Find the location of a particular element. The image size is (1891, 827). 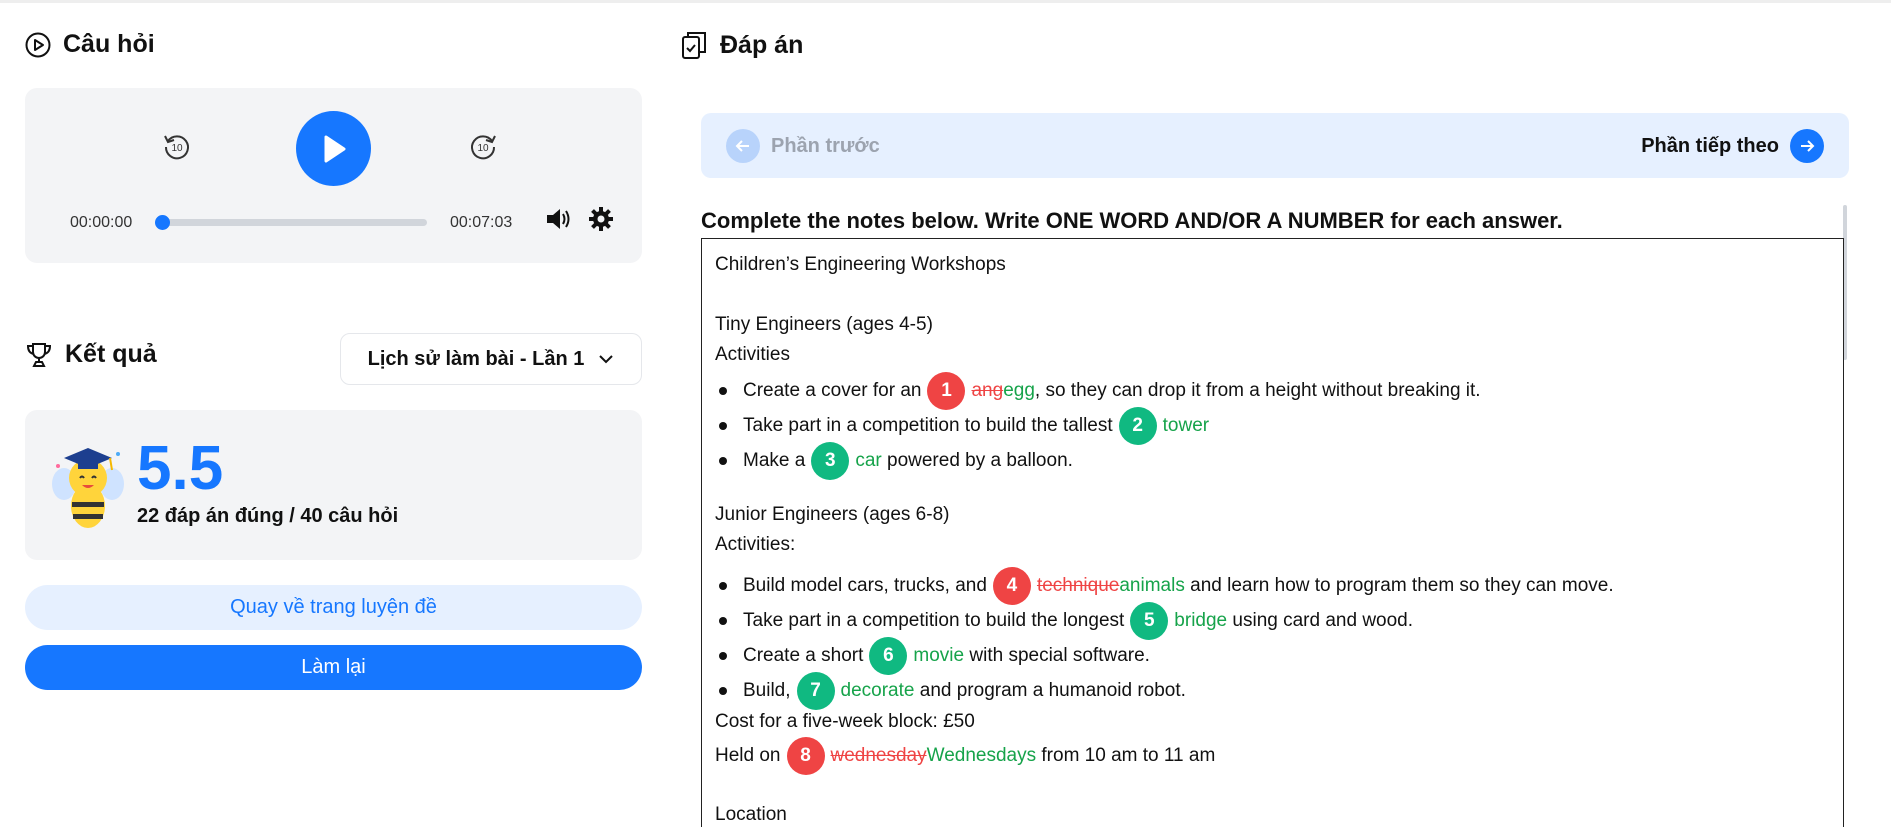

forward-10-icon: 10 is located at coordinates (483, 147).